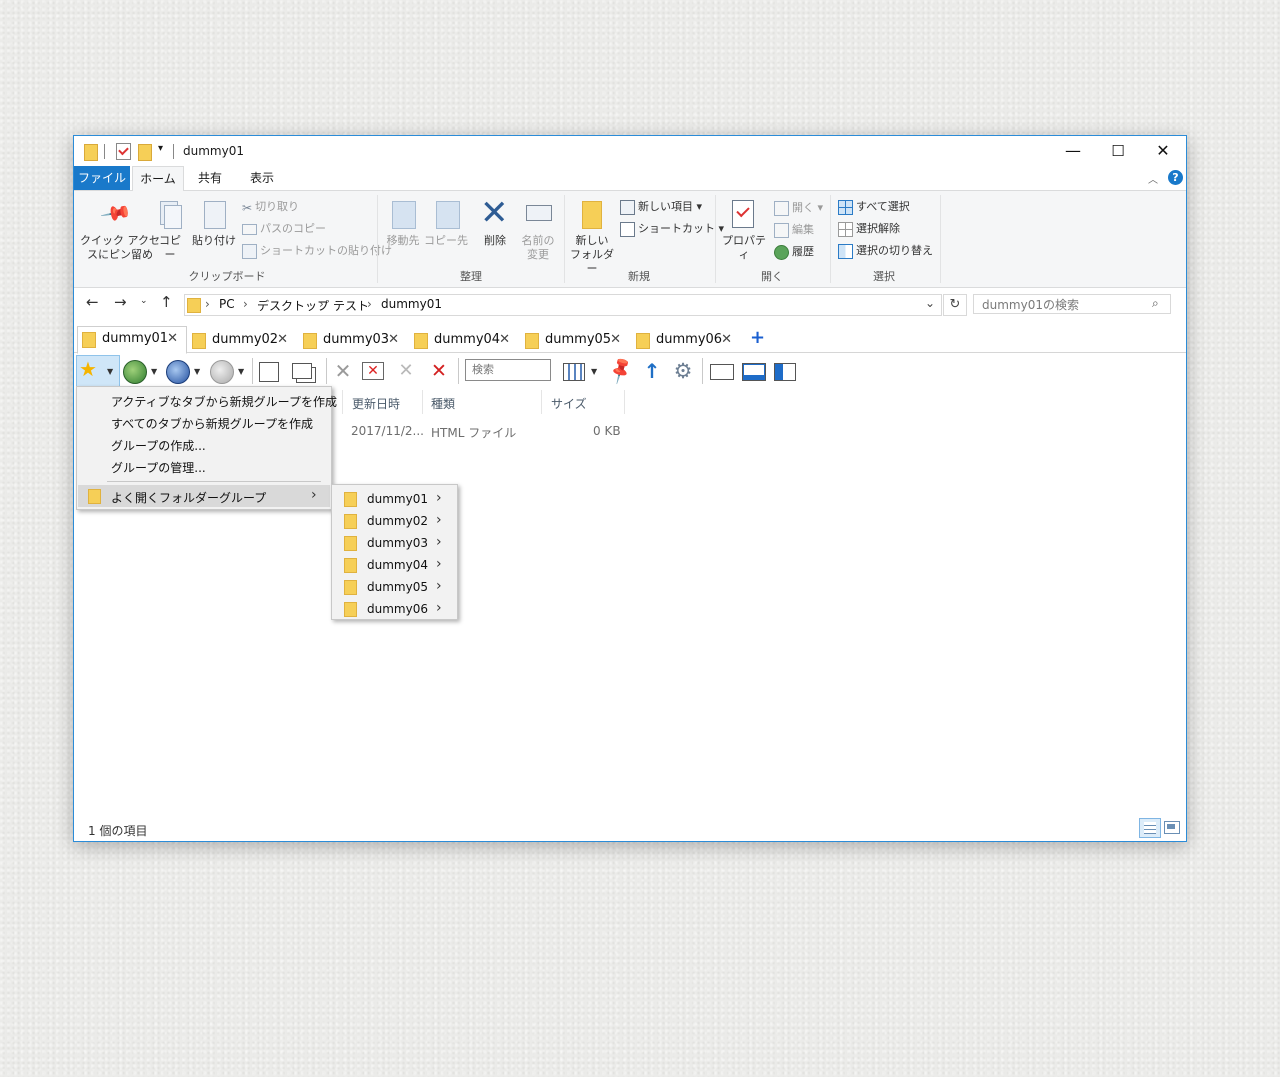 This screenshot has width=1280, height=1077. Describe the element at coordinates (411, 304) in the screenshot. I see `crumb-dummy01: dummy01` at that location.